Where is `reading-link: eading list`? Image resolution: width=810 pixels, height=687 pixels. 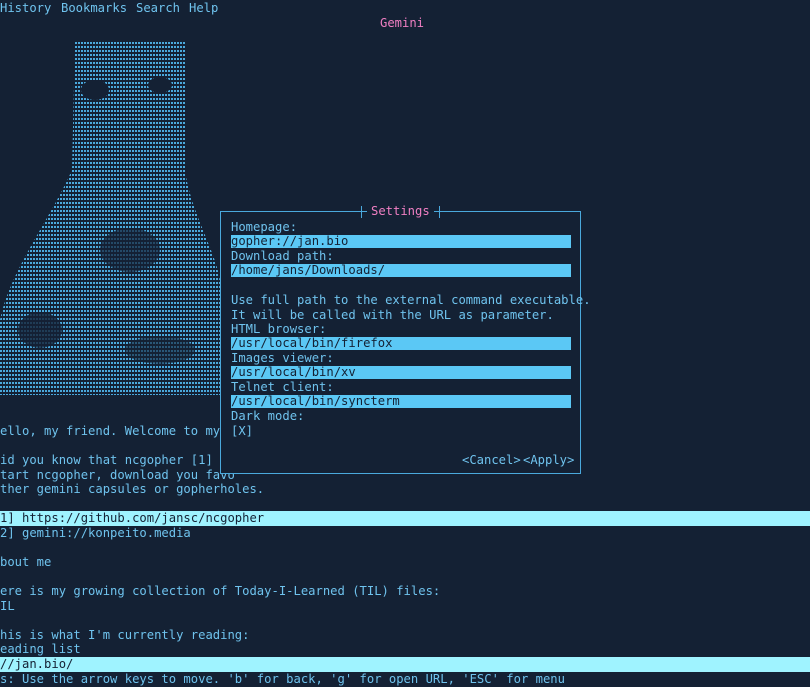 reading-link: eading list is located at coordinates (405, 649).